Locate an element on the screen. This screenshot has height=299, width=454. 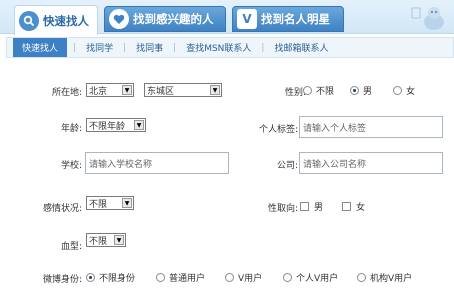
radio-label: V用户 is located at coordinates (250, 279).